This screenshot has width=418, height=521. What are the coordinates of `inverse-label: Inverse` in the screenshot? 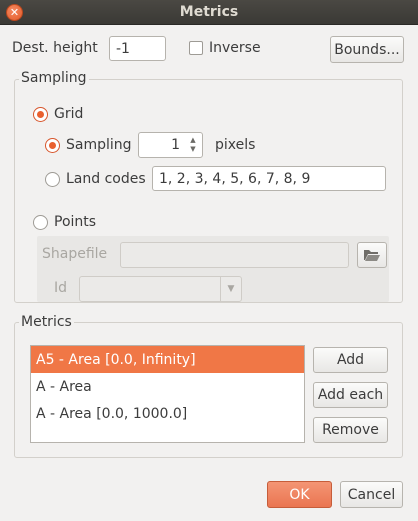 It's located at (235, 48).